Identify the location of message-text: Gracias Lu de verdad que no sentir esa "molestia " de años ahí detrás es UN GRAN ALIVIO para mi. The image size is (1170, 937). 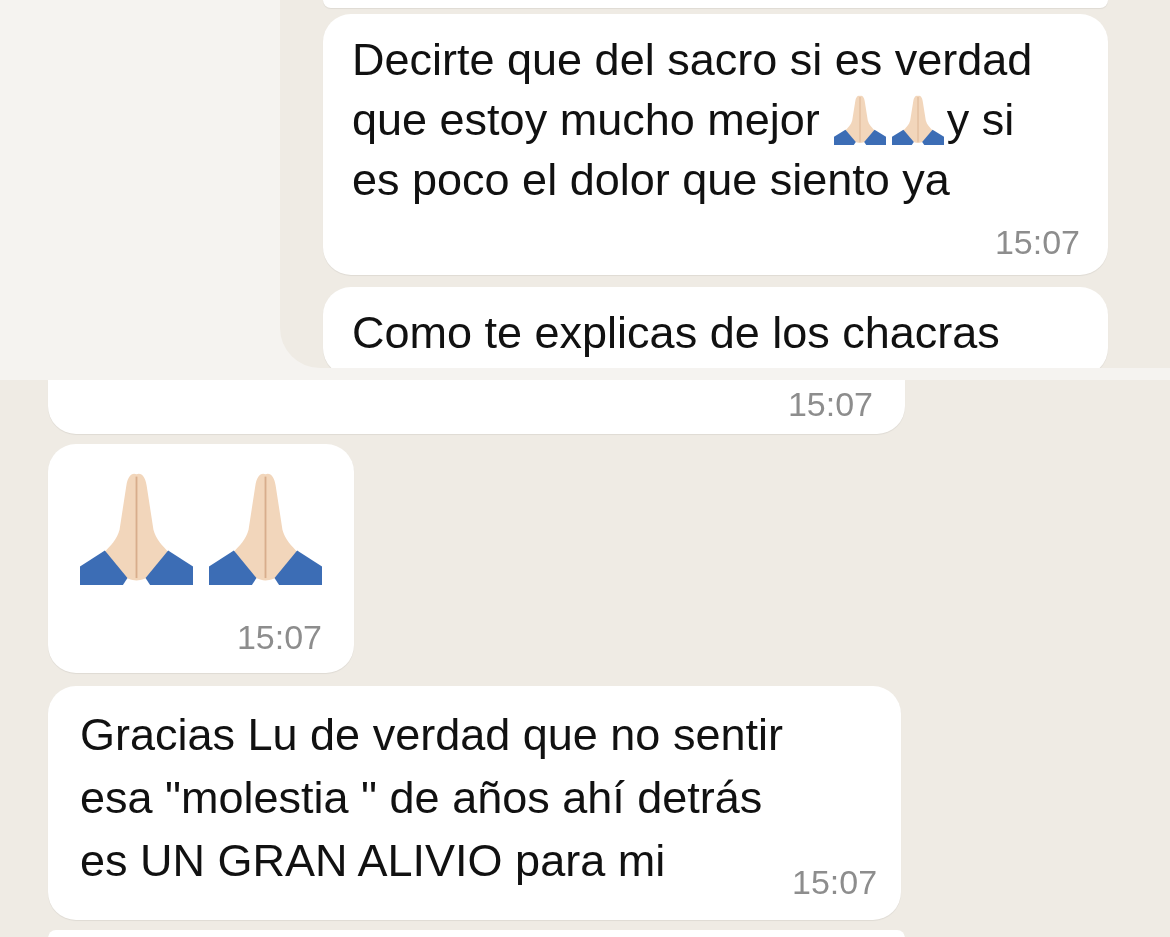
(432, 798).